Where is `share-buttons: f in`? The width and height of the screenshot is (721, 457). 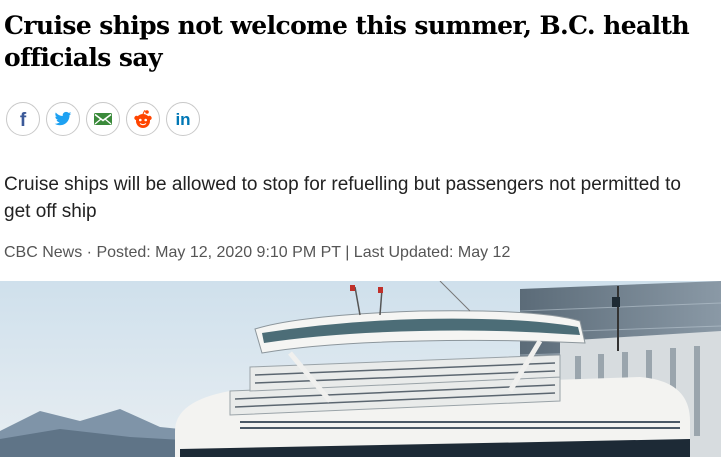 share-buttons: f in is located at coordinates (103, 119).